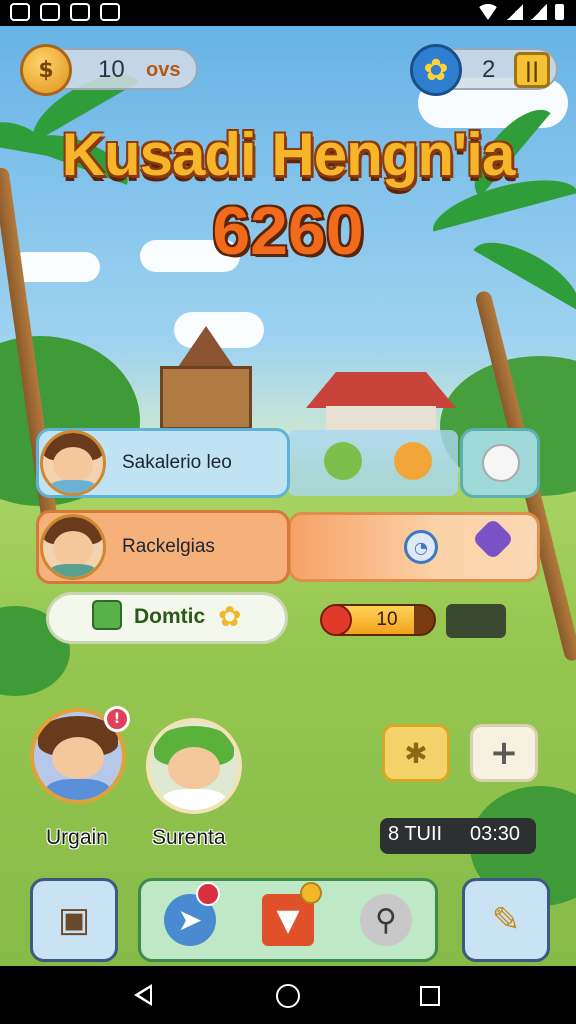  Describe the element at coordinates (117, 719) in the screenshot. I see `notification-badge: !` at that location.